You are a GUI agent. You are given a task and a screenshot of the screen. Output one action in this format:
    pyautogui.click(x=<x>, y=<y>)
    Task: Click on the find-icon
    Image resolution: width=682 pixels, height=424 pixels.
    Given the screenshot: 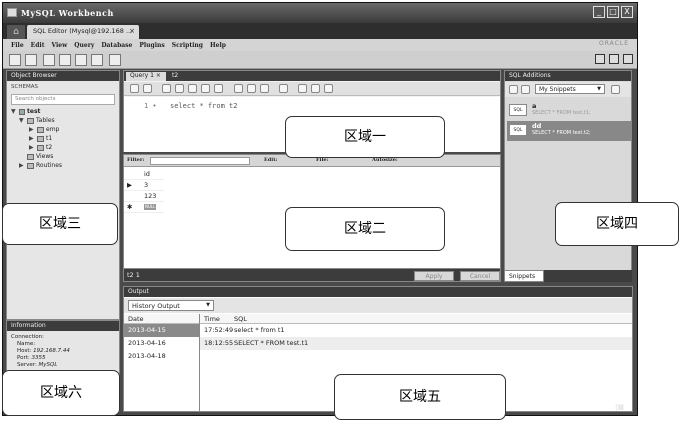 What is the action you would take?
    pyautogui.click(x=302, y=88)
    